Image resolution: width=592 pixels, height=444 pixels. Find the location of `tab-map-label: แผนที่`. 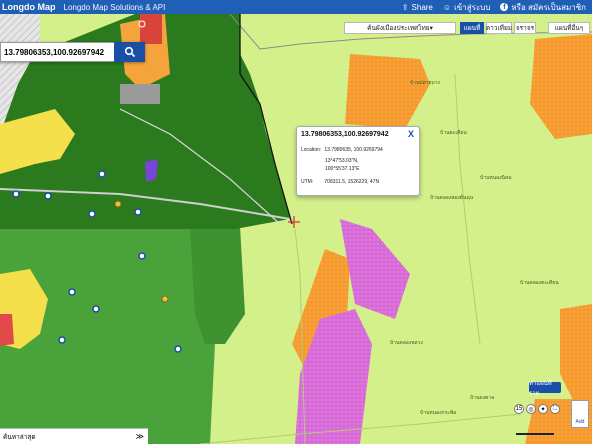

tab-map-label: แผนที่ is located at coordinates (472, 28).